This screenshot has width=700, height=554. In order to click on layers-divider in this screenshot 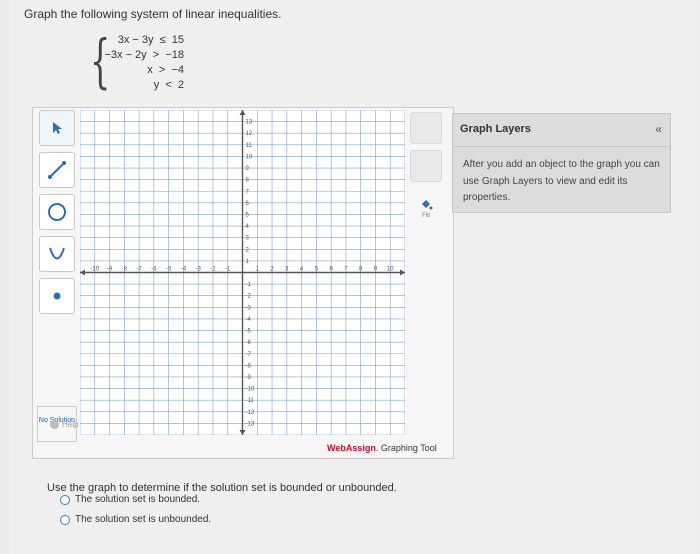, I will do `click(561, 146)`.